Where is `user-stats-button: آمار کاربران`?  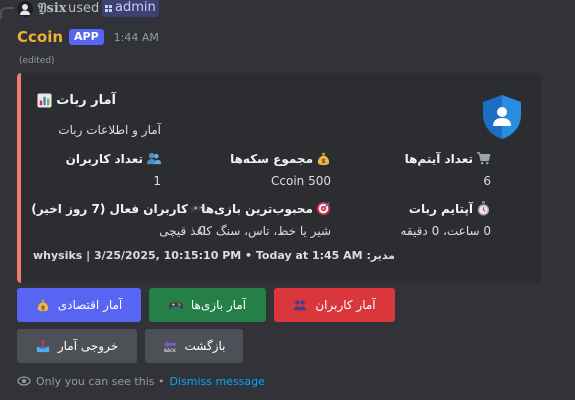 user-stats-button: آمار کاربران is located at coordinates (334, 305).